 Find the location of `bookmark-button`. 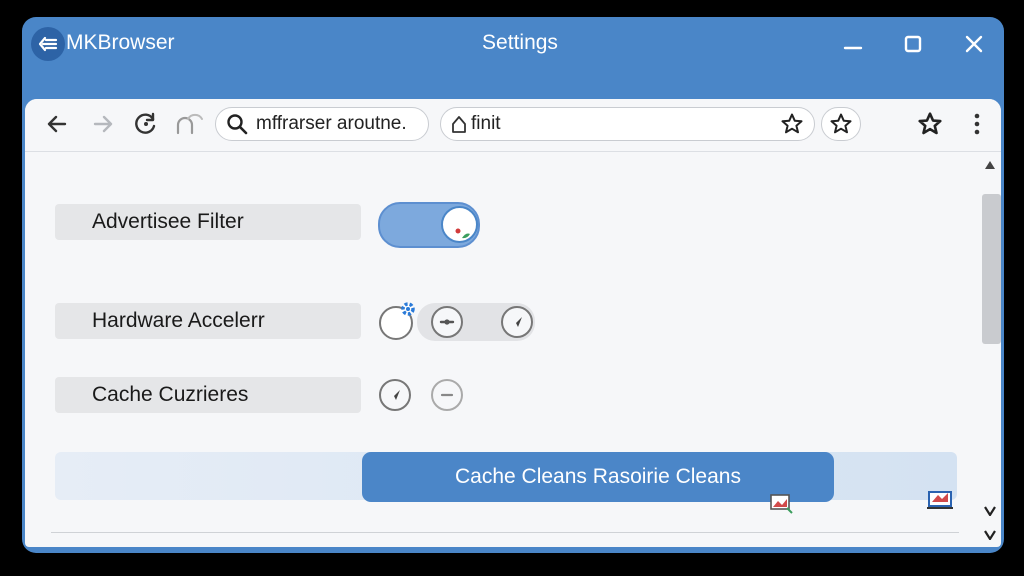

bookmark-button is located at coordinates (841, 124).